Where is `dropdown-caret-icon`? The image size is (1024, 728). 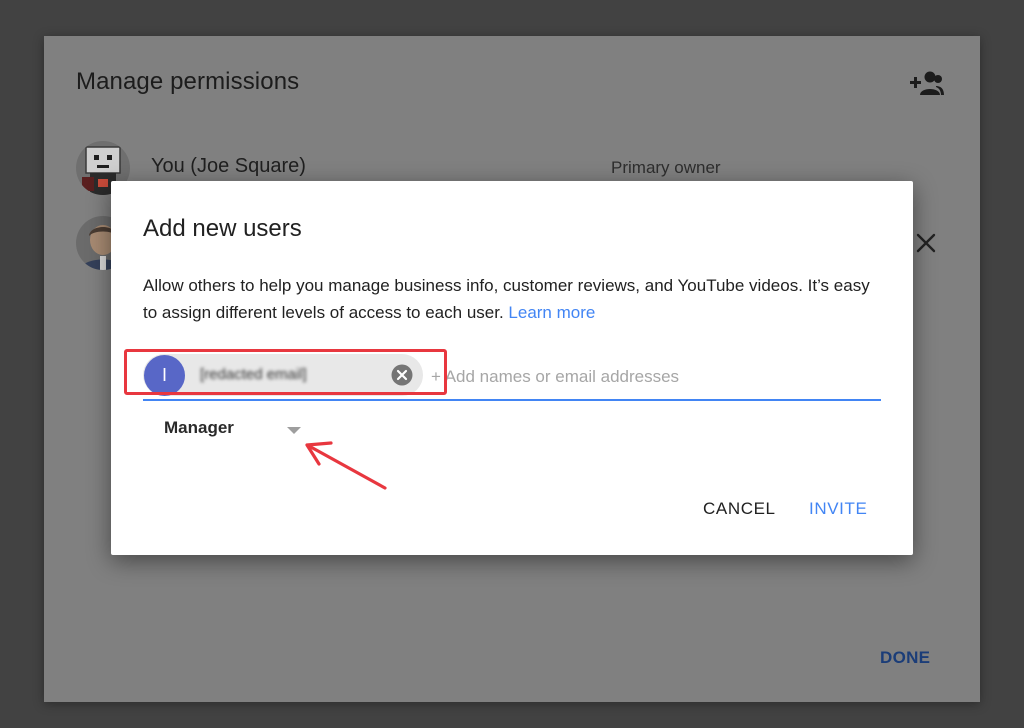
dropdown-caret-icon is located at coordinates (294, 430).